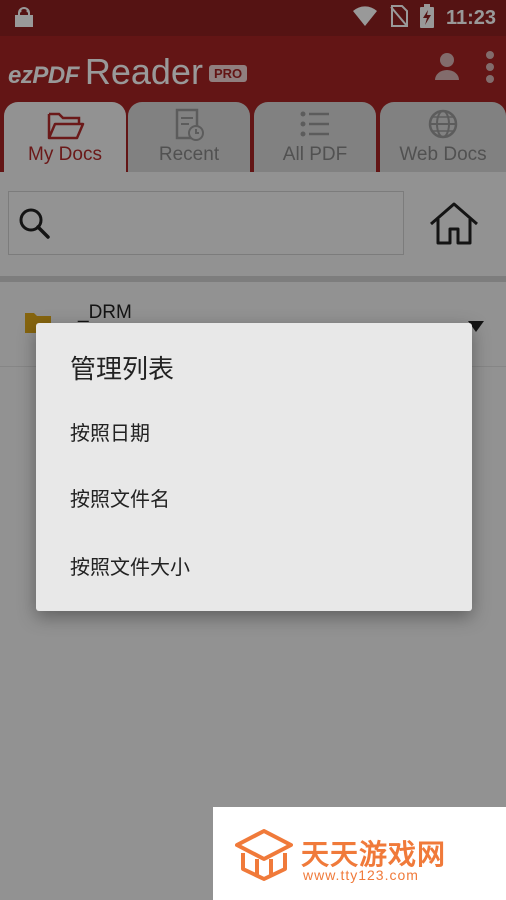 Image resolution: width=506 pixels, height=900 pixels. I want to click on watermark: 天天游戏网 www.tty123.com, so click(359, 853).